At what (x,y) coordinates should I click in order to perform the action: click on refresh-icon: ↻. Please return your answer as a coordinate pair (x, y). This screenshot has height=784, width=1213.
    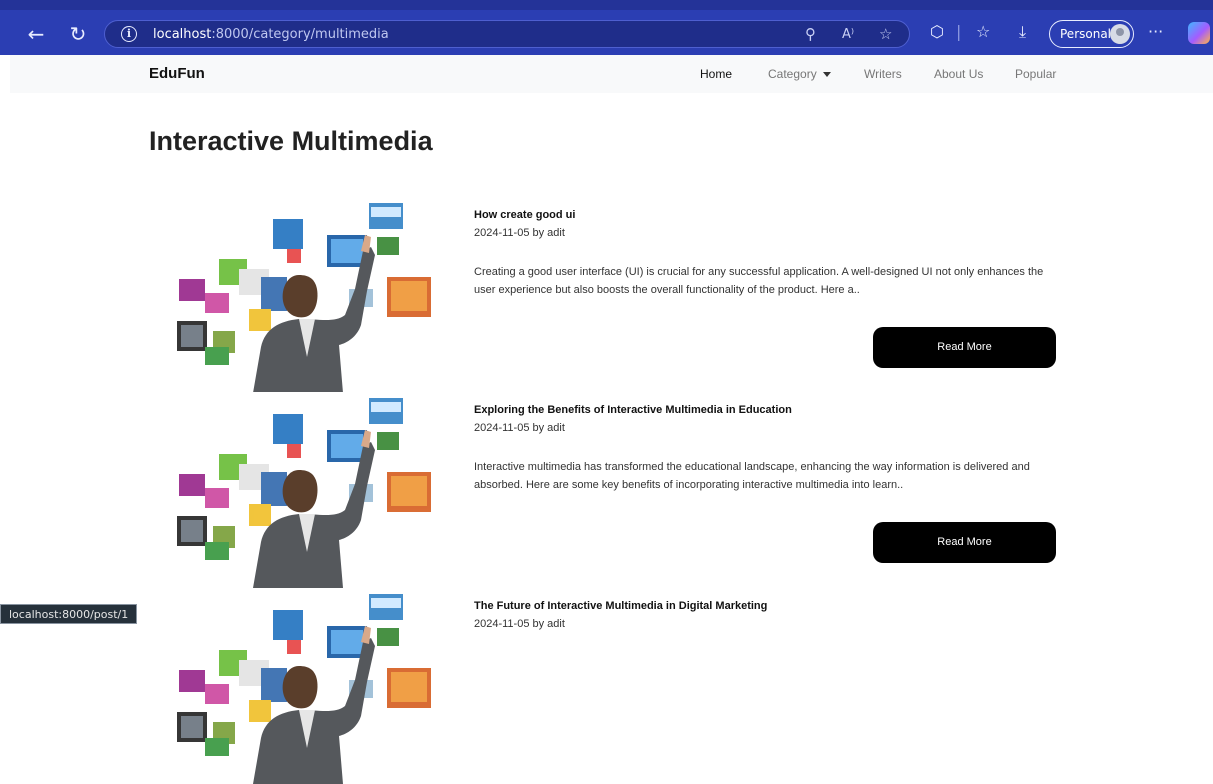
    Looking at the image, I should click on (78, 34).